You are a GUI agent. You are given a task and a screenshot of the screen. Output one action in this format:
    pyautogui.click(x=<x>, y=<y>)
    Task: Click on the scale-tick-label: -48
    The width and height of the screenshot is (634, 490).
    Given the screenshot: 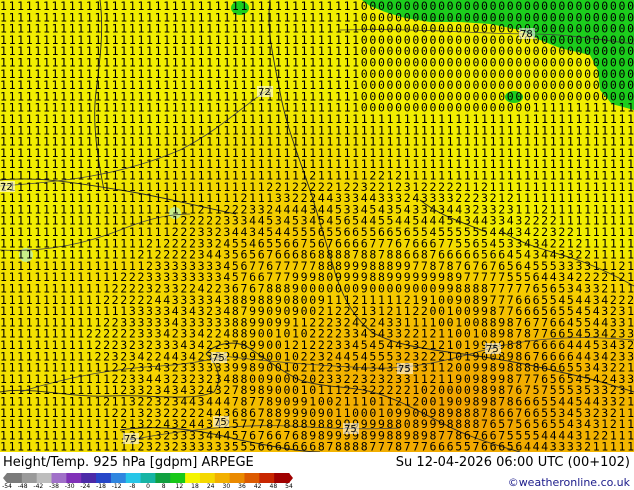 What is the action you would take?
    pyautogui.click(x=22, y=486)
    